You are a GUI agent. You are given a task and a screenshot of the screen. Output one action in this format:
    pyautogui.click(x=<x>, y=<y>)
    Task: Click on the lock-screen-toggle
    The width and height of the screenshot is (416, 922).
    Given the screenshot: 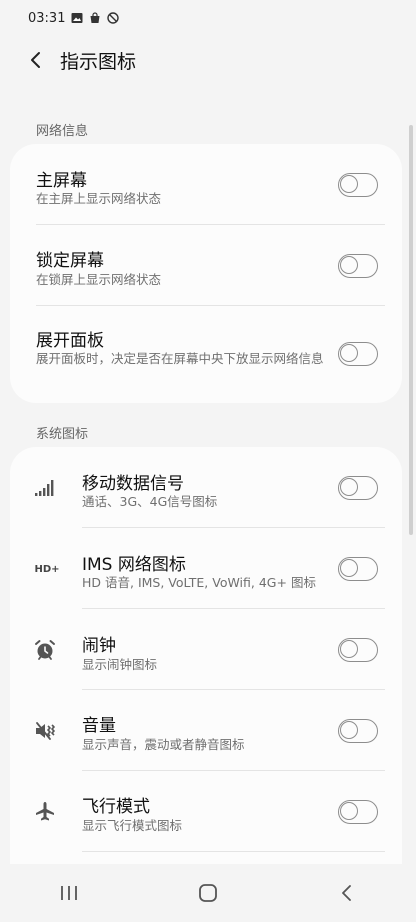 What is the action you would take?
    pyautogui.click(x=358, y=266)
    